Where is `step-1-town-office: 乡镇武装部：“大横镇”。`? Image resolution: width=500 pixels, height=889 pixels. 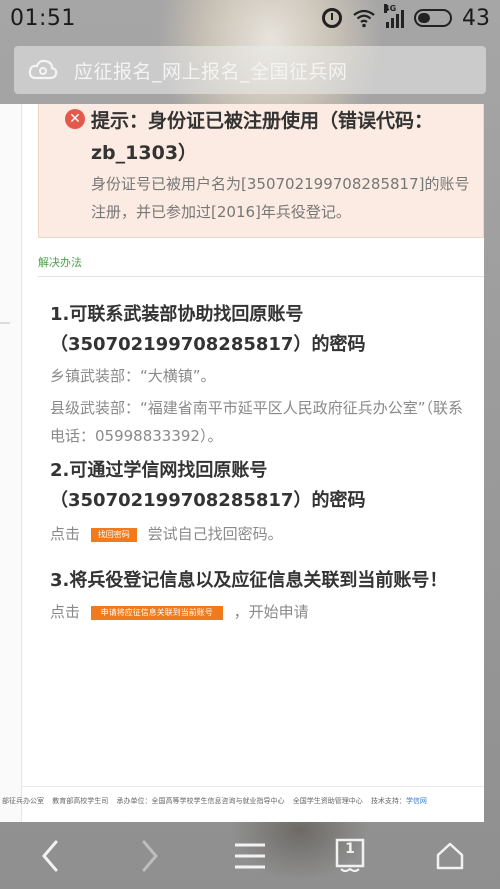
step-1-town-office: 乡镇武装部：“大横镇”。 is located at coordinates (133, 376).